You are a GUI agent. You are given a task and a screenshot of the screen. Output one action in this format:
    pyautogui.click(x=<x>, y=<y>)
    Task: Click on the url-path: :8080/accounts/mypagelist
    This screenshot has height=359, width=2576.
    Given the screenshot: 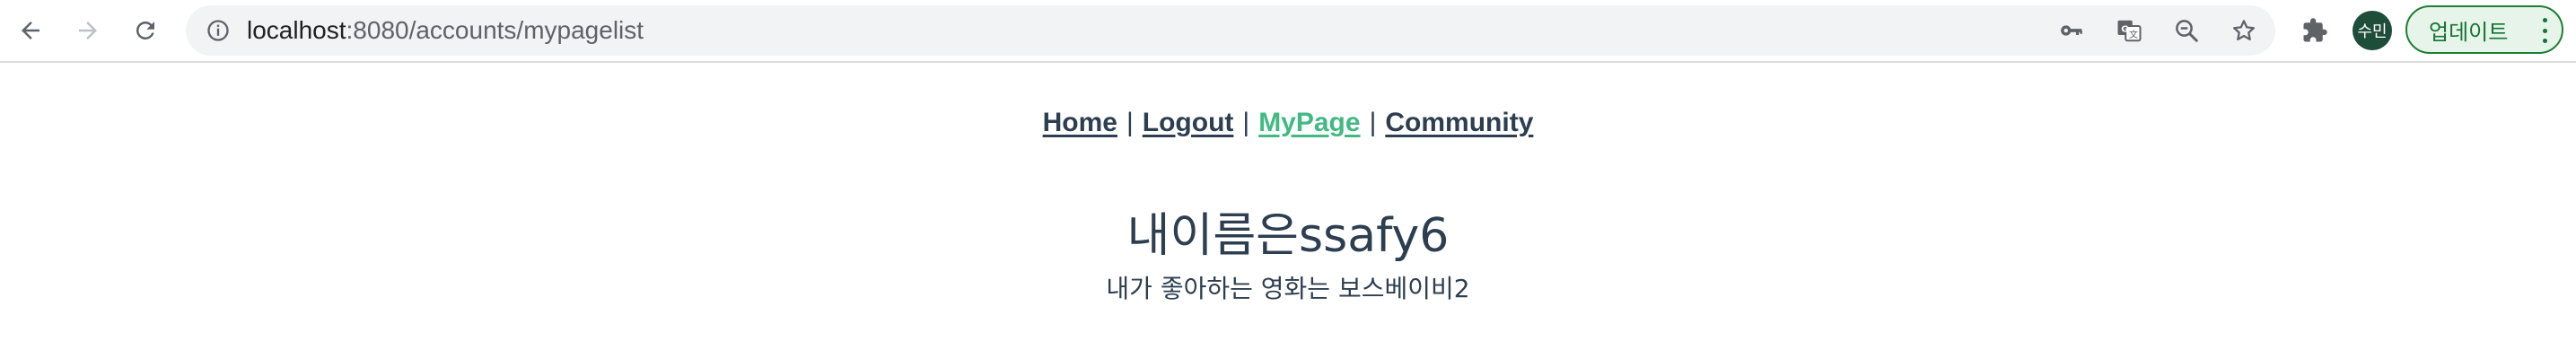 What is the action you would take?
    pyautogui.click(x=495, y=30)
    